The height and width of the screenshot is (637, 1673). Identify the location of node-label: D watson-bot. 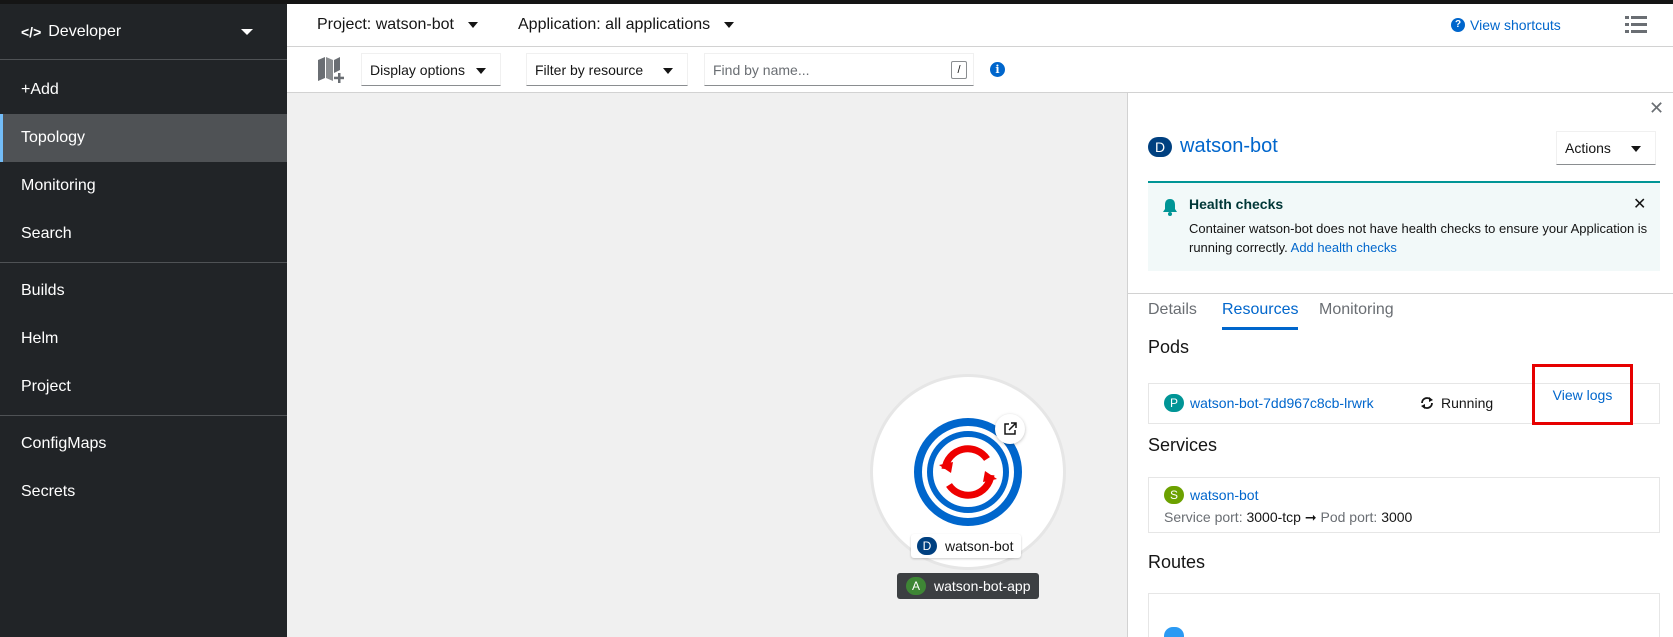
(966, 546).